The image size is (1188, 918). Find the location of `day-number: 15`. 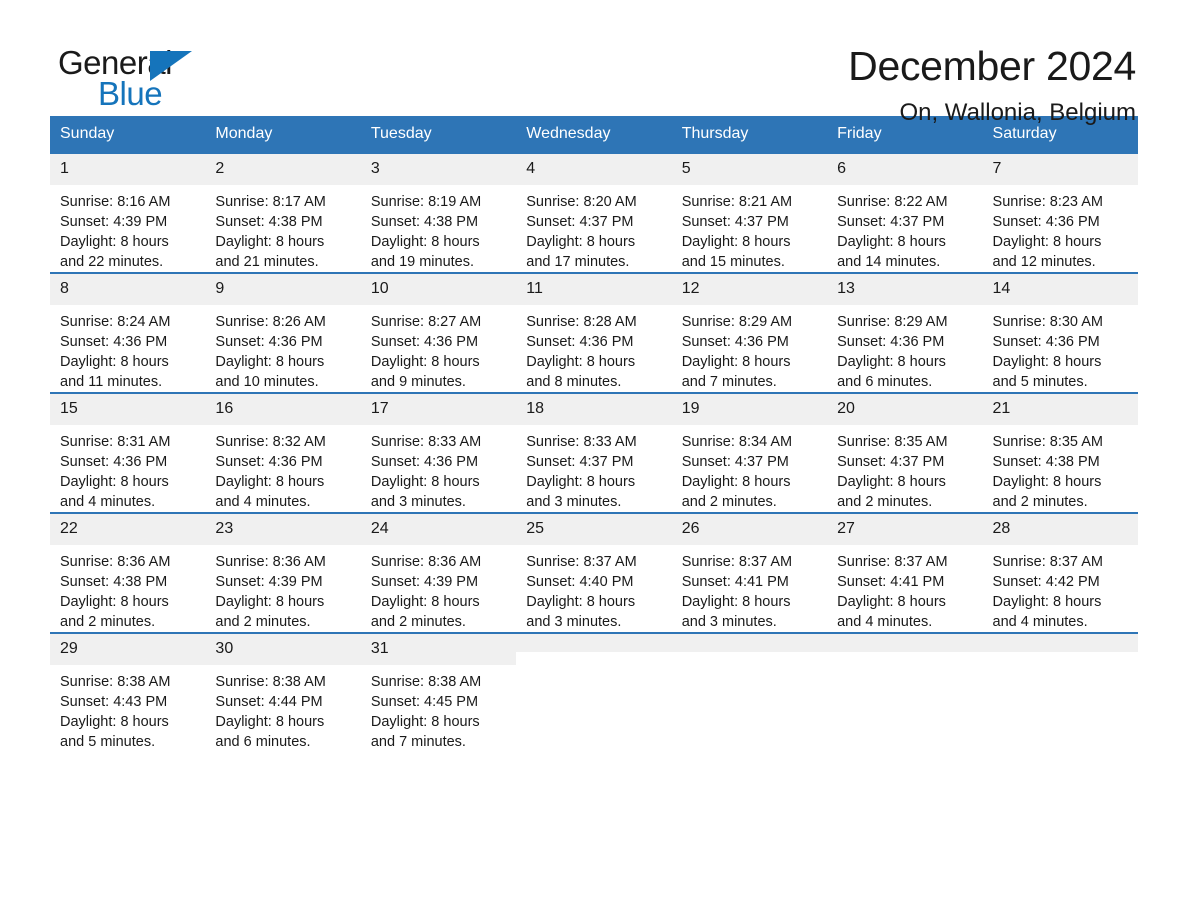

day-number: 15 is located at coordinates (128, 409).